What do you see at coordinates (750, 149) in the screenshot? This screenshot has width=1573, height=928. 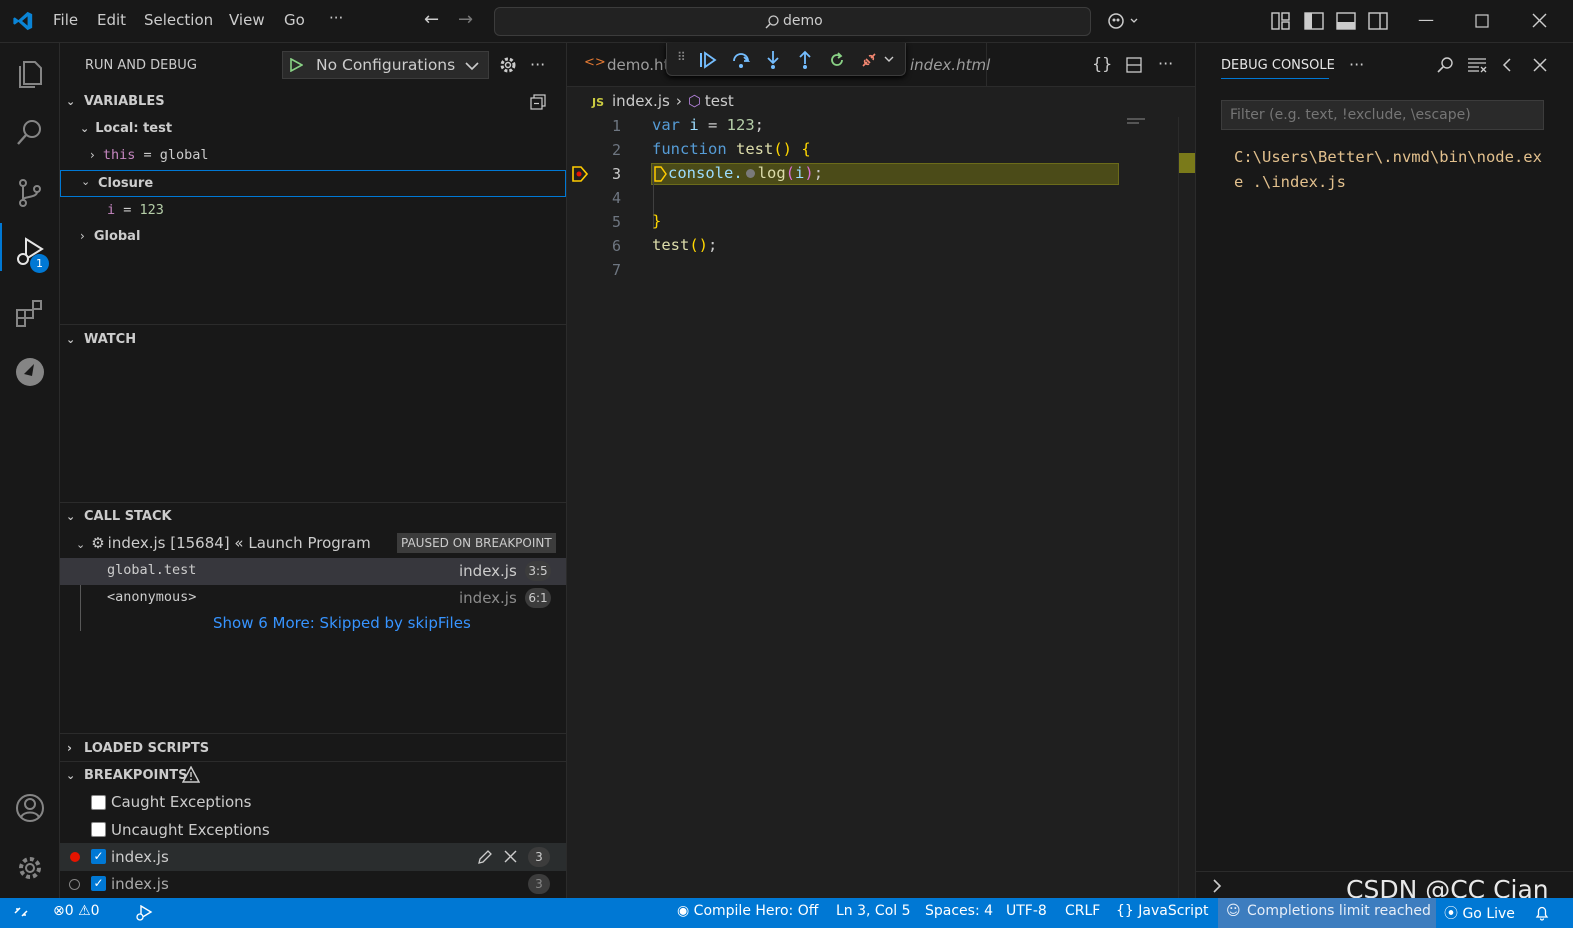 I see `token-function: test` at bounding box center [750, 149].